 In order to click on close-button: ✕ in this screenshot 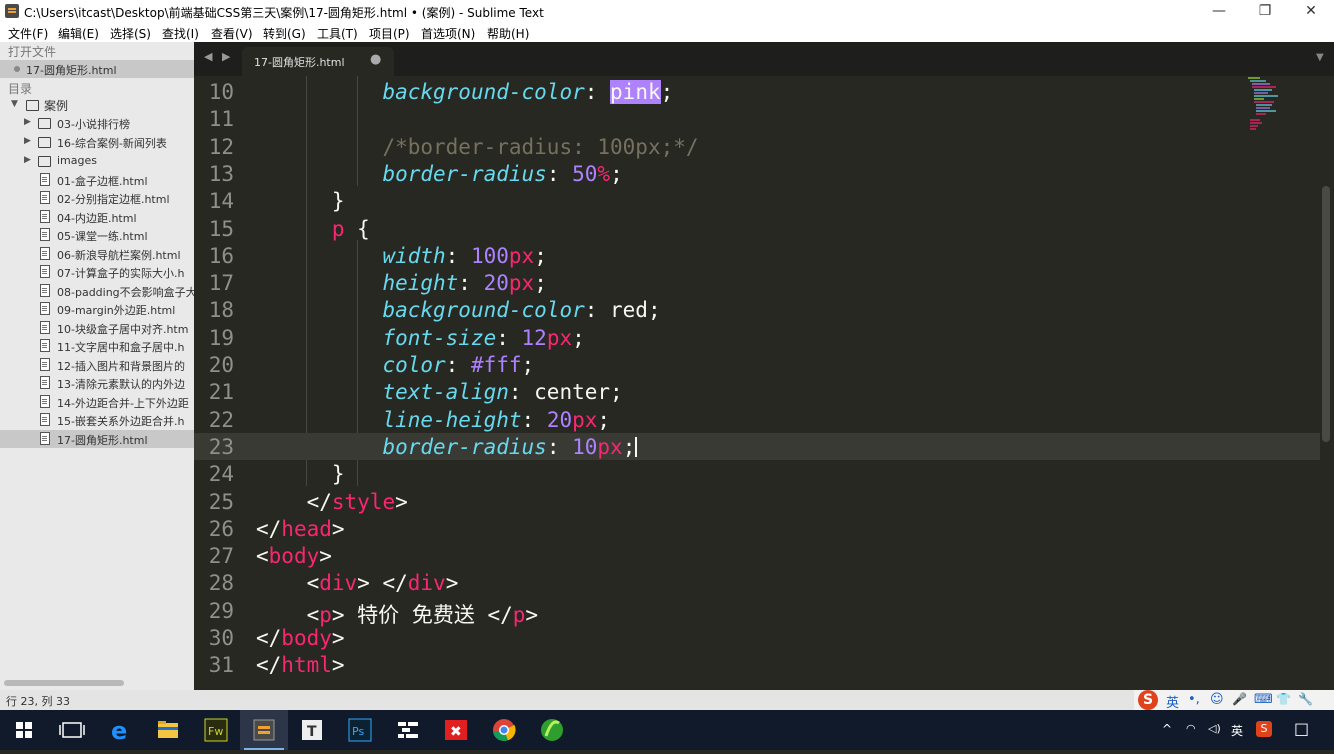, I will do `click(1311, 11)`.